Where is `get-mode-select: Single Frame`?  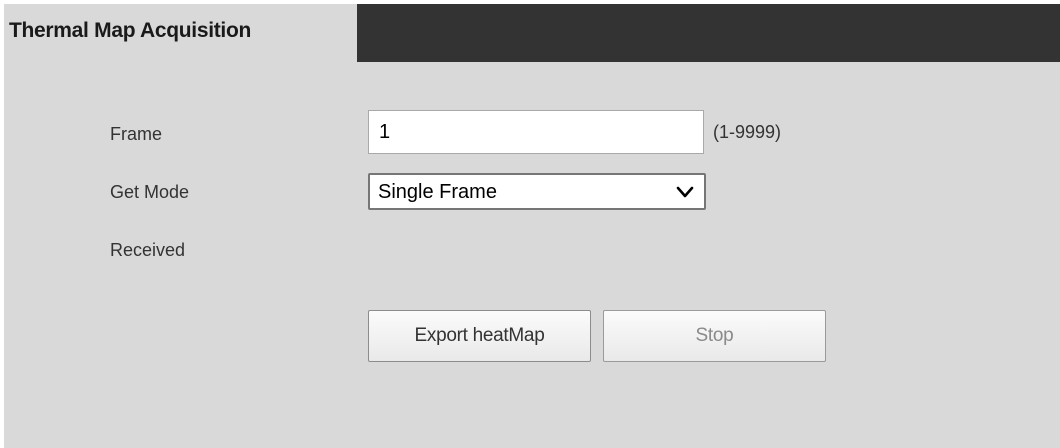
get-mode-select: Single Frame is located at coordinates (537, 191).